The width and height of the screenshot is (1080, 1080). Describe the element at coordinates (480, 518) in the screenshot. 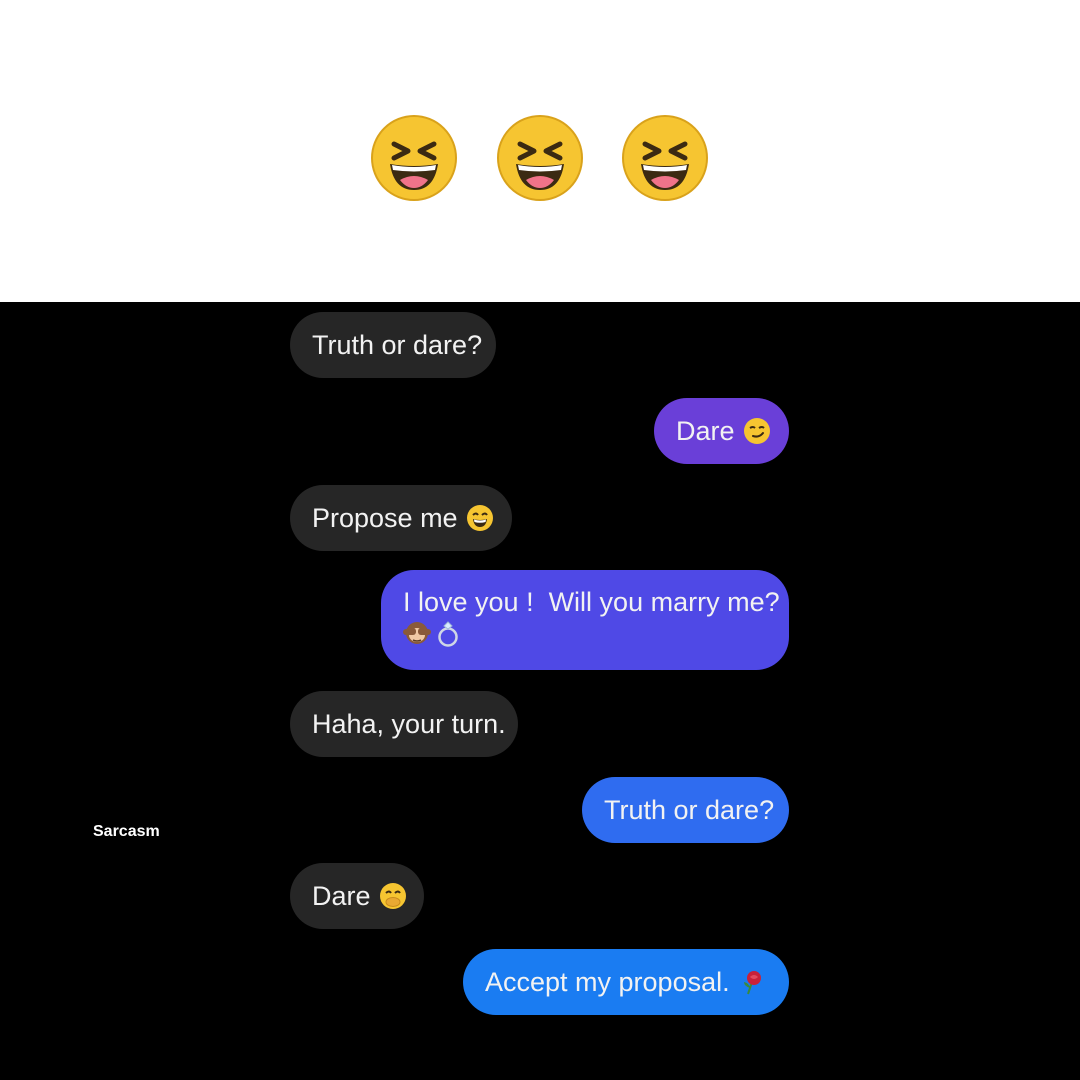

I see `grinning-sweat-face-icon` at that location.